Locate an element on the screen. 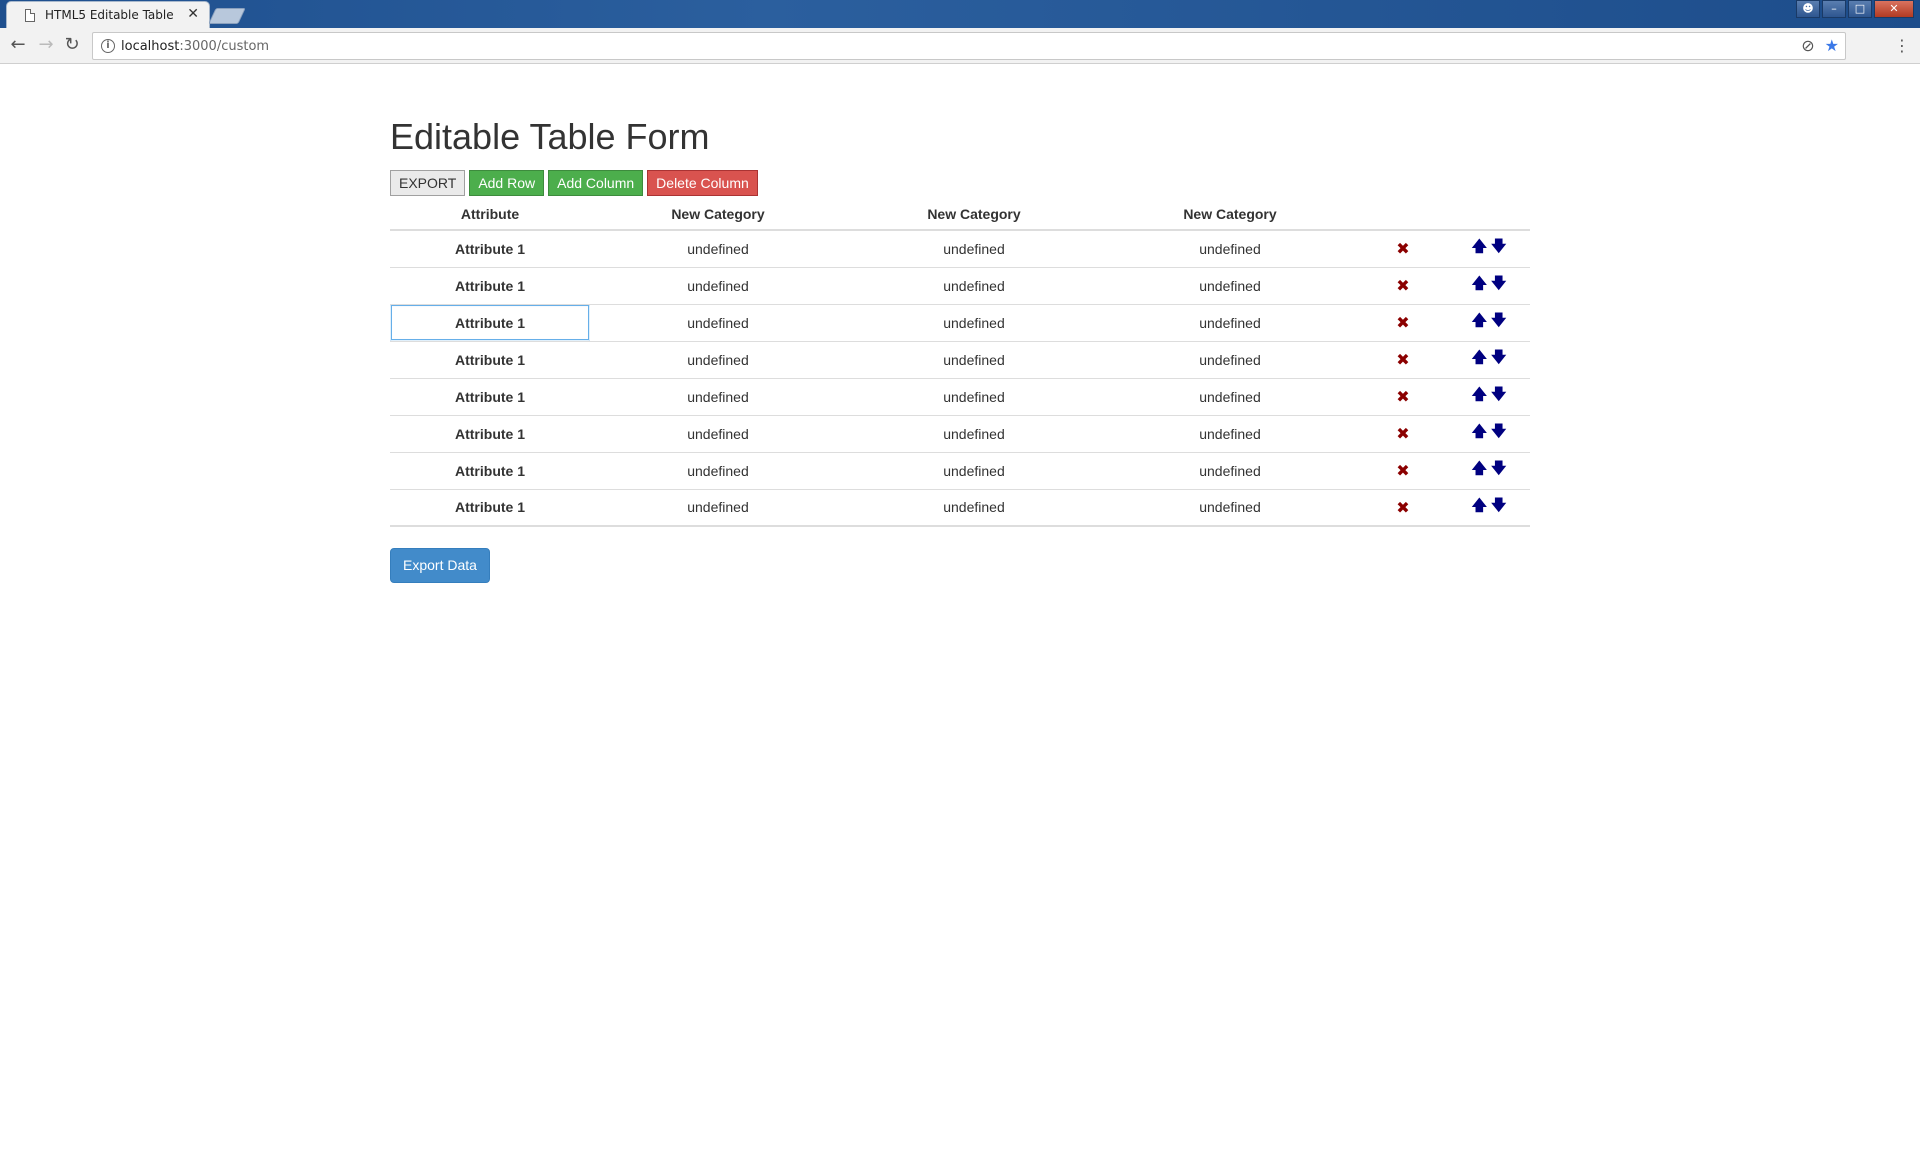 The width and height of the screenshot is (1920, 1160). info-icon: i is located at coordinates (108, 46).